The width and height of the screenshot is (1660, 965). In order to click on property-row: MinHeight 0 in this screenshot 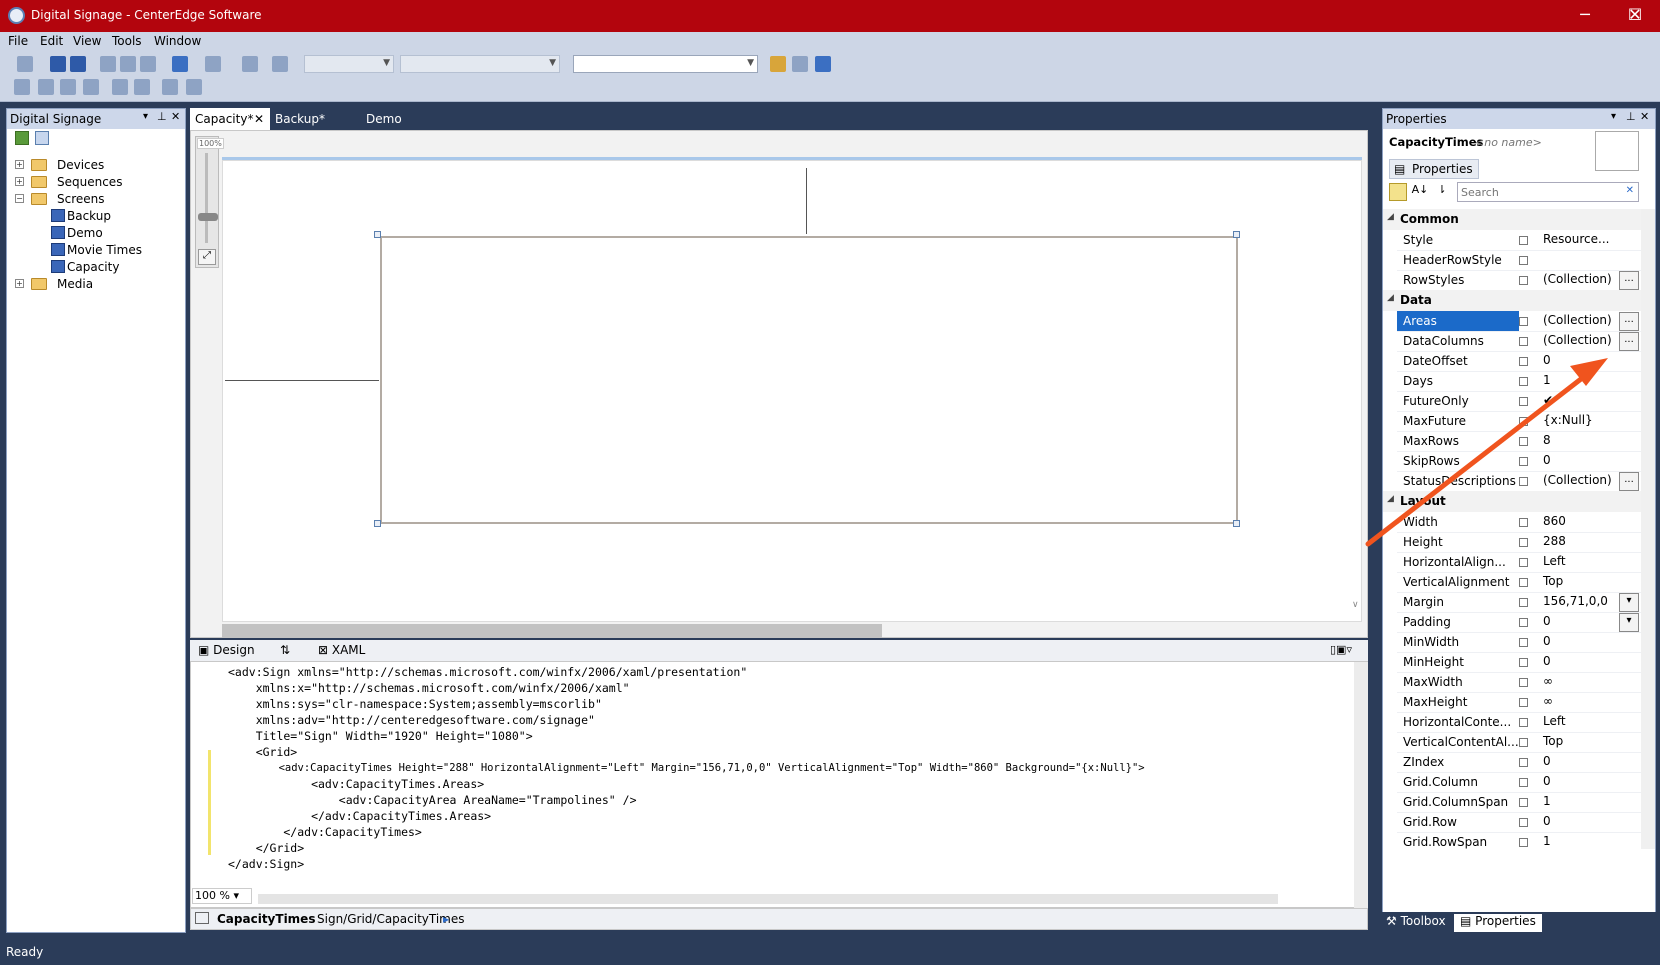, I will do `click(1519, 662)`.